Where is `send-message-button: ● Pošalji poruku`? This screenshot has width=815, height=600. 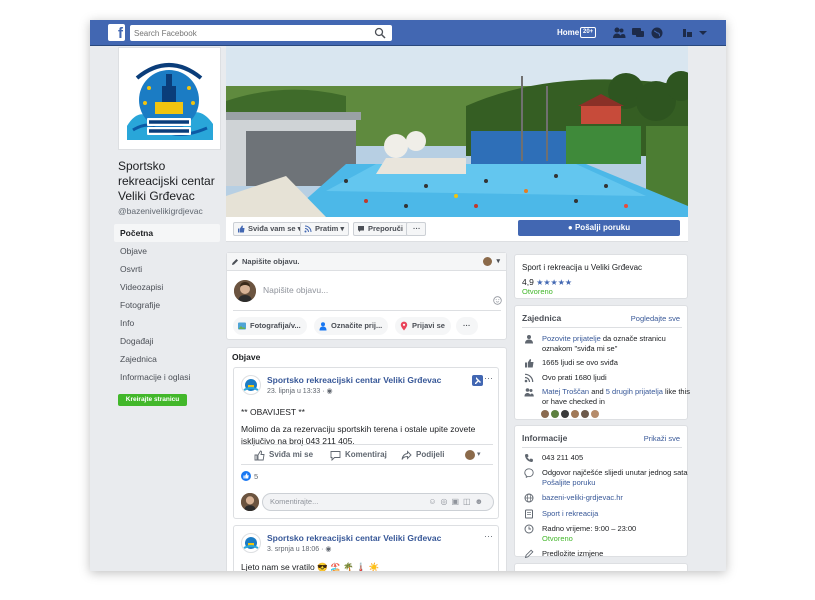 send-message-button: ● Pošalji poruku is located at coordinates (599, 228).